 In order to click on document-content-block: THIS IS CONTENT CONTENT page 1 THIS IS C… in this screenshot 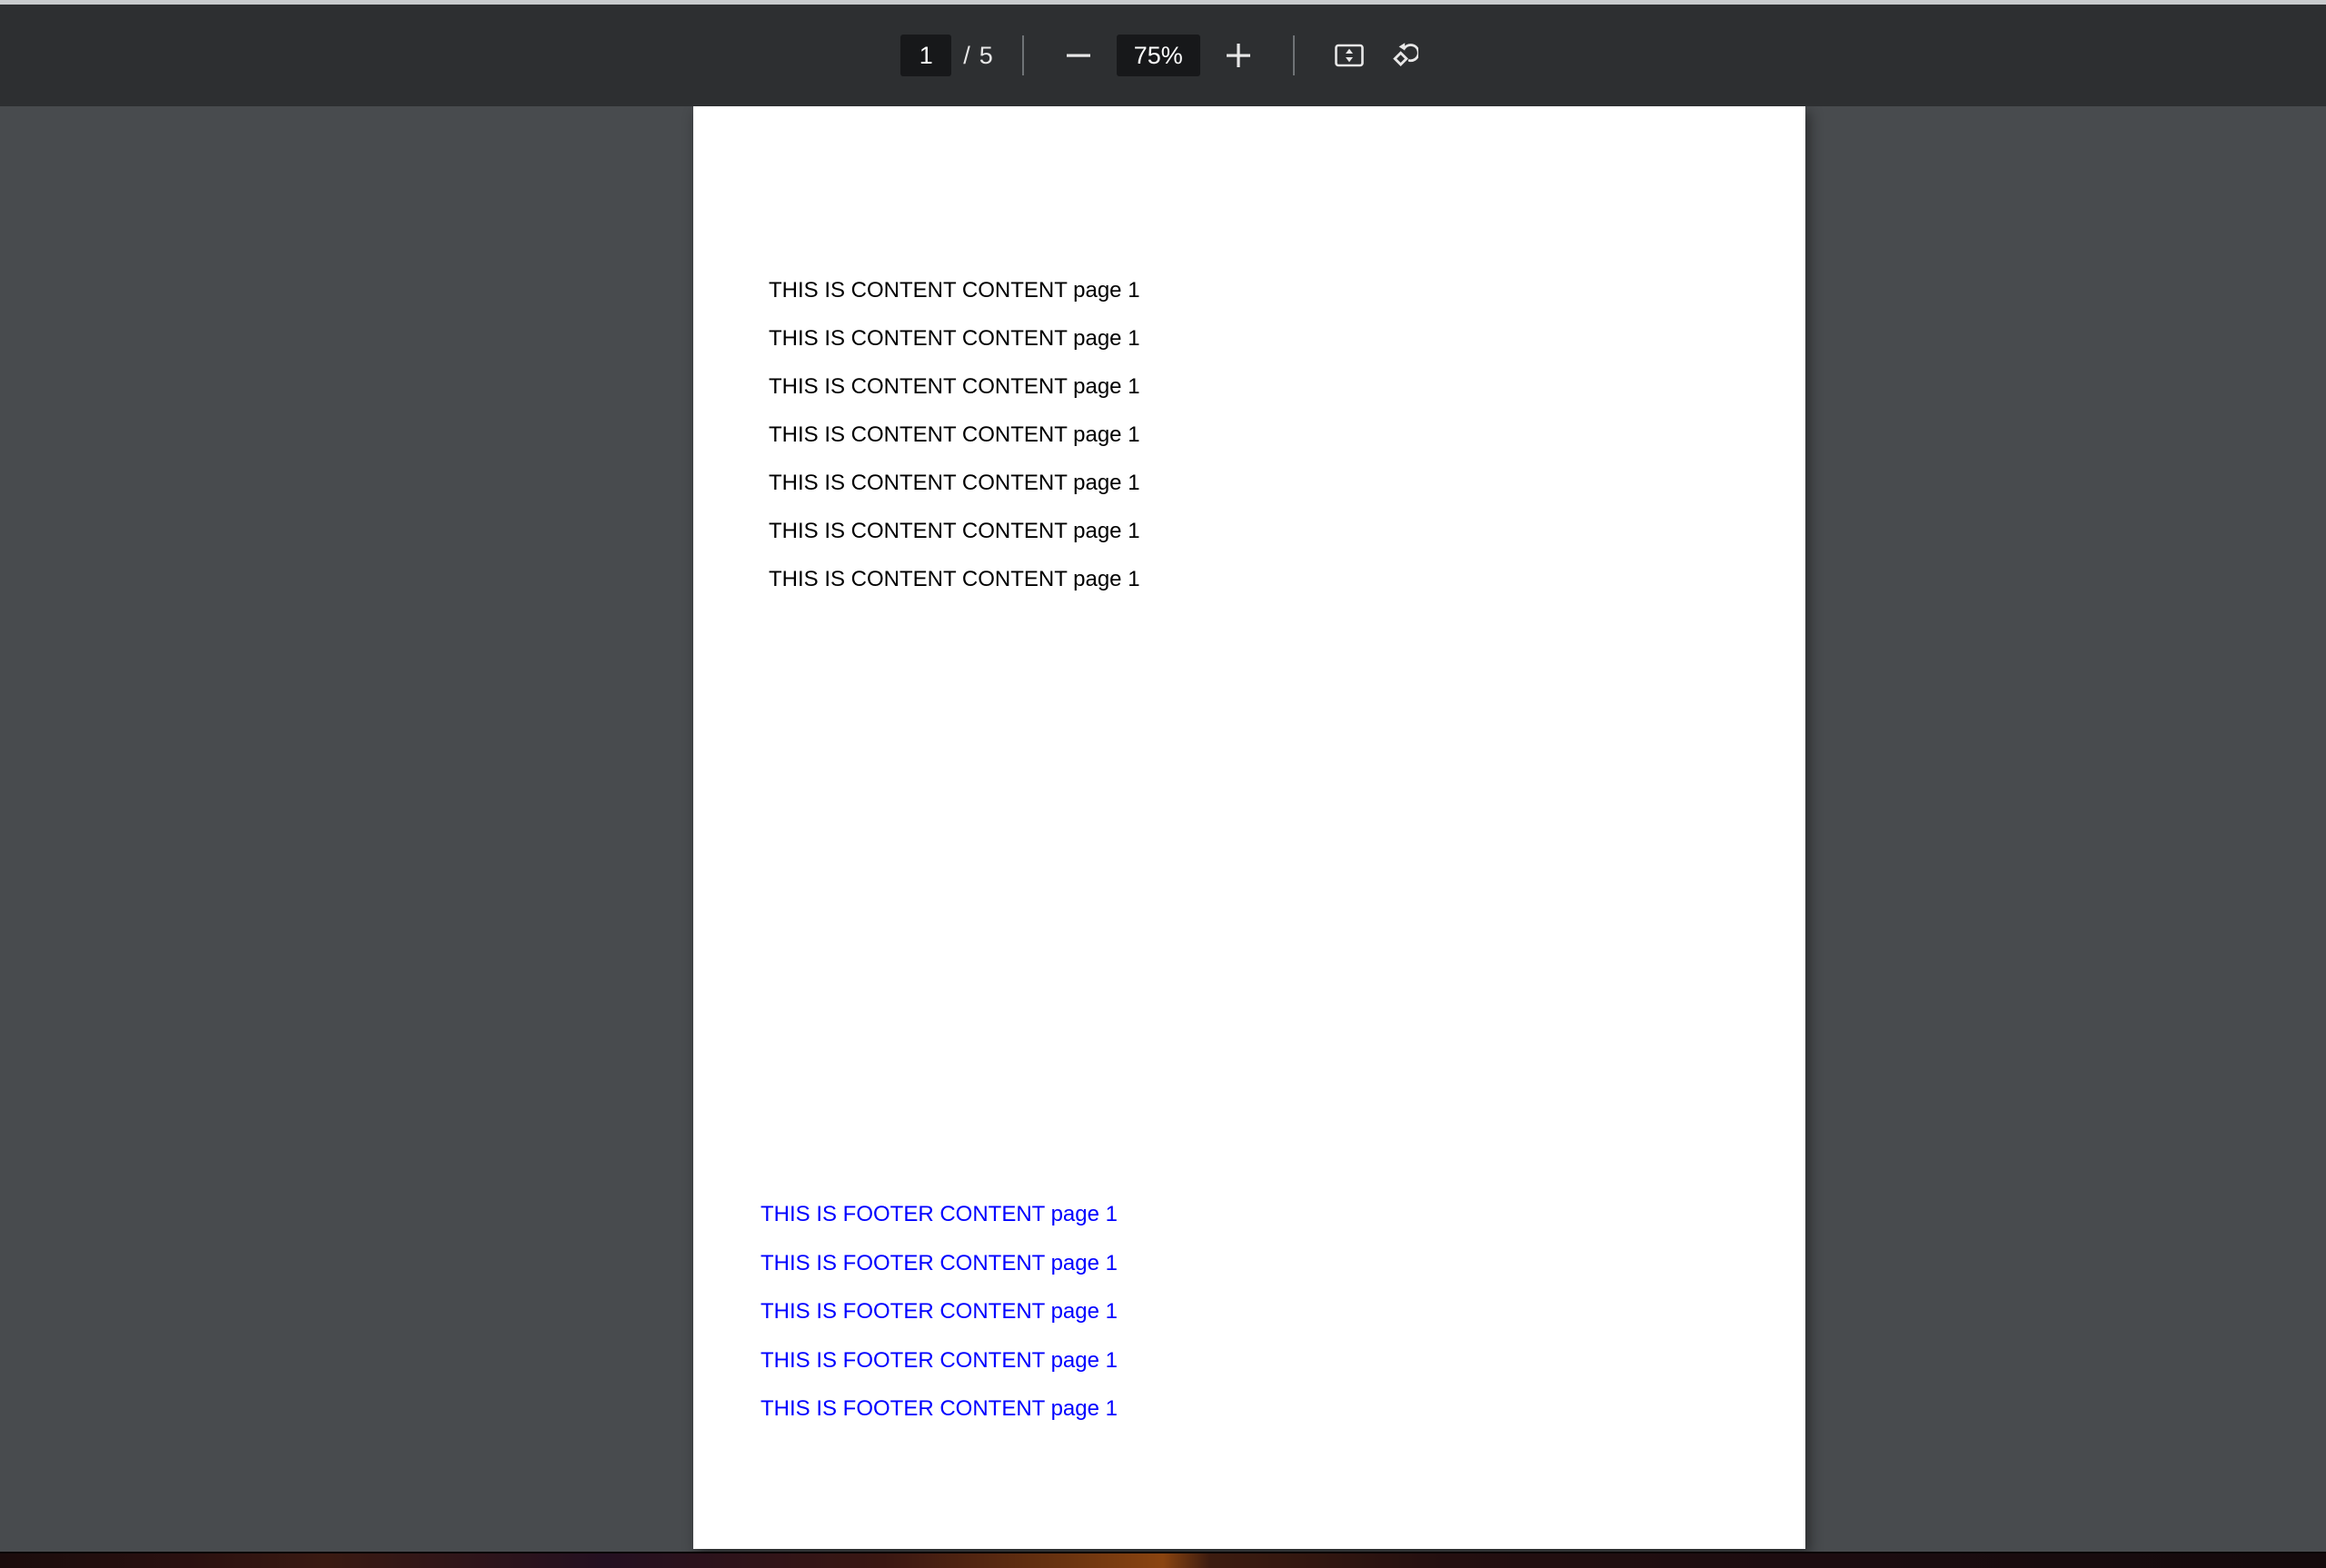, I will do `click(955, 434)`.